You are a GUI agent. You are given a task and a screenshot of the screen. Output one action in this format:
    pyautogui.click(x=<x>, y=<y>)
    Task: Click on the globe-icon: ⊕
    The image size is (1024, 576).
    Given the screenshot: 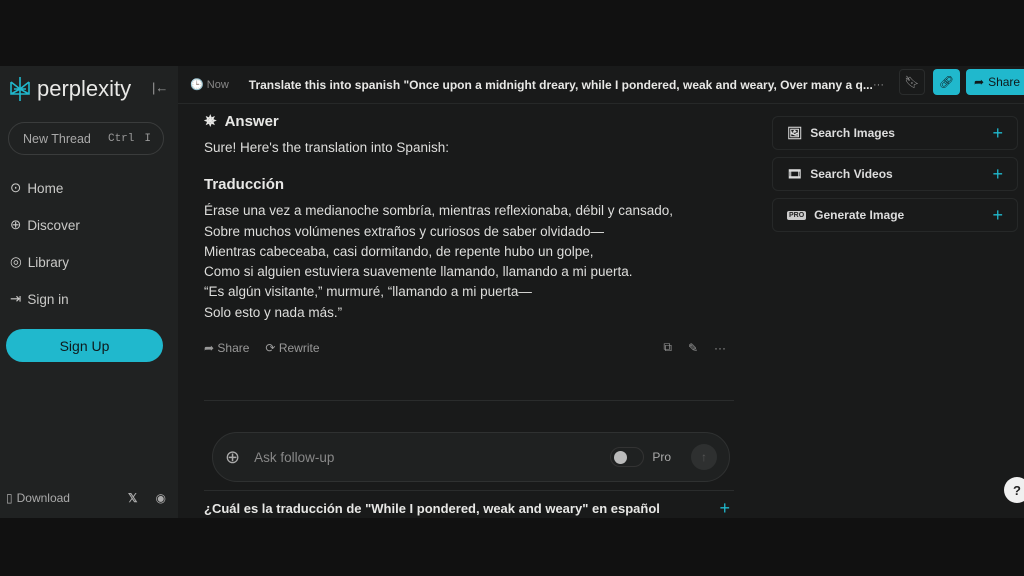 What is the action you would take?
    pyautogui.click(x=16, y=224)
    